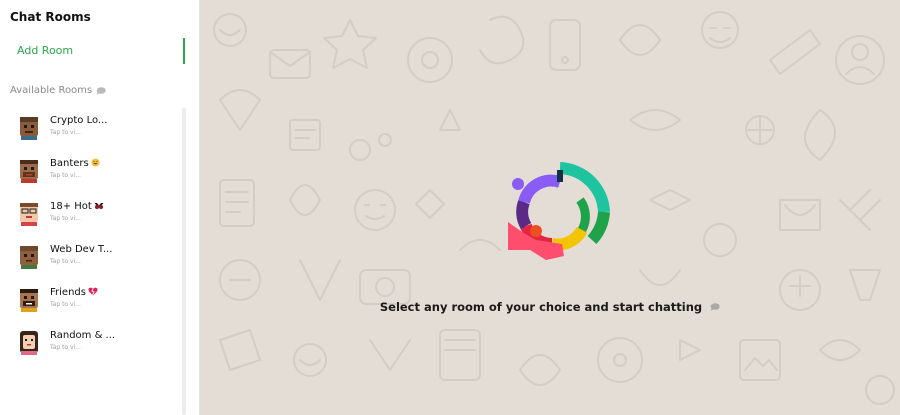  Describe the element at coordinates (45, 50) in the screenshot. I see `add-room-label: Add Room` at that location.